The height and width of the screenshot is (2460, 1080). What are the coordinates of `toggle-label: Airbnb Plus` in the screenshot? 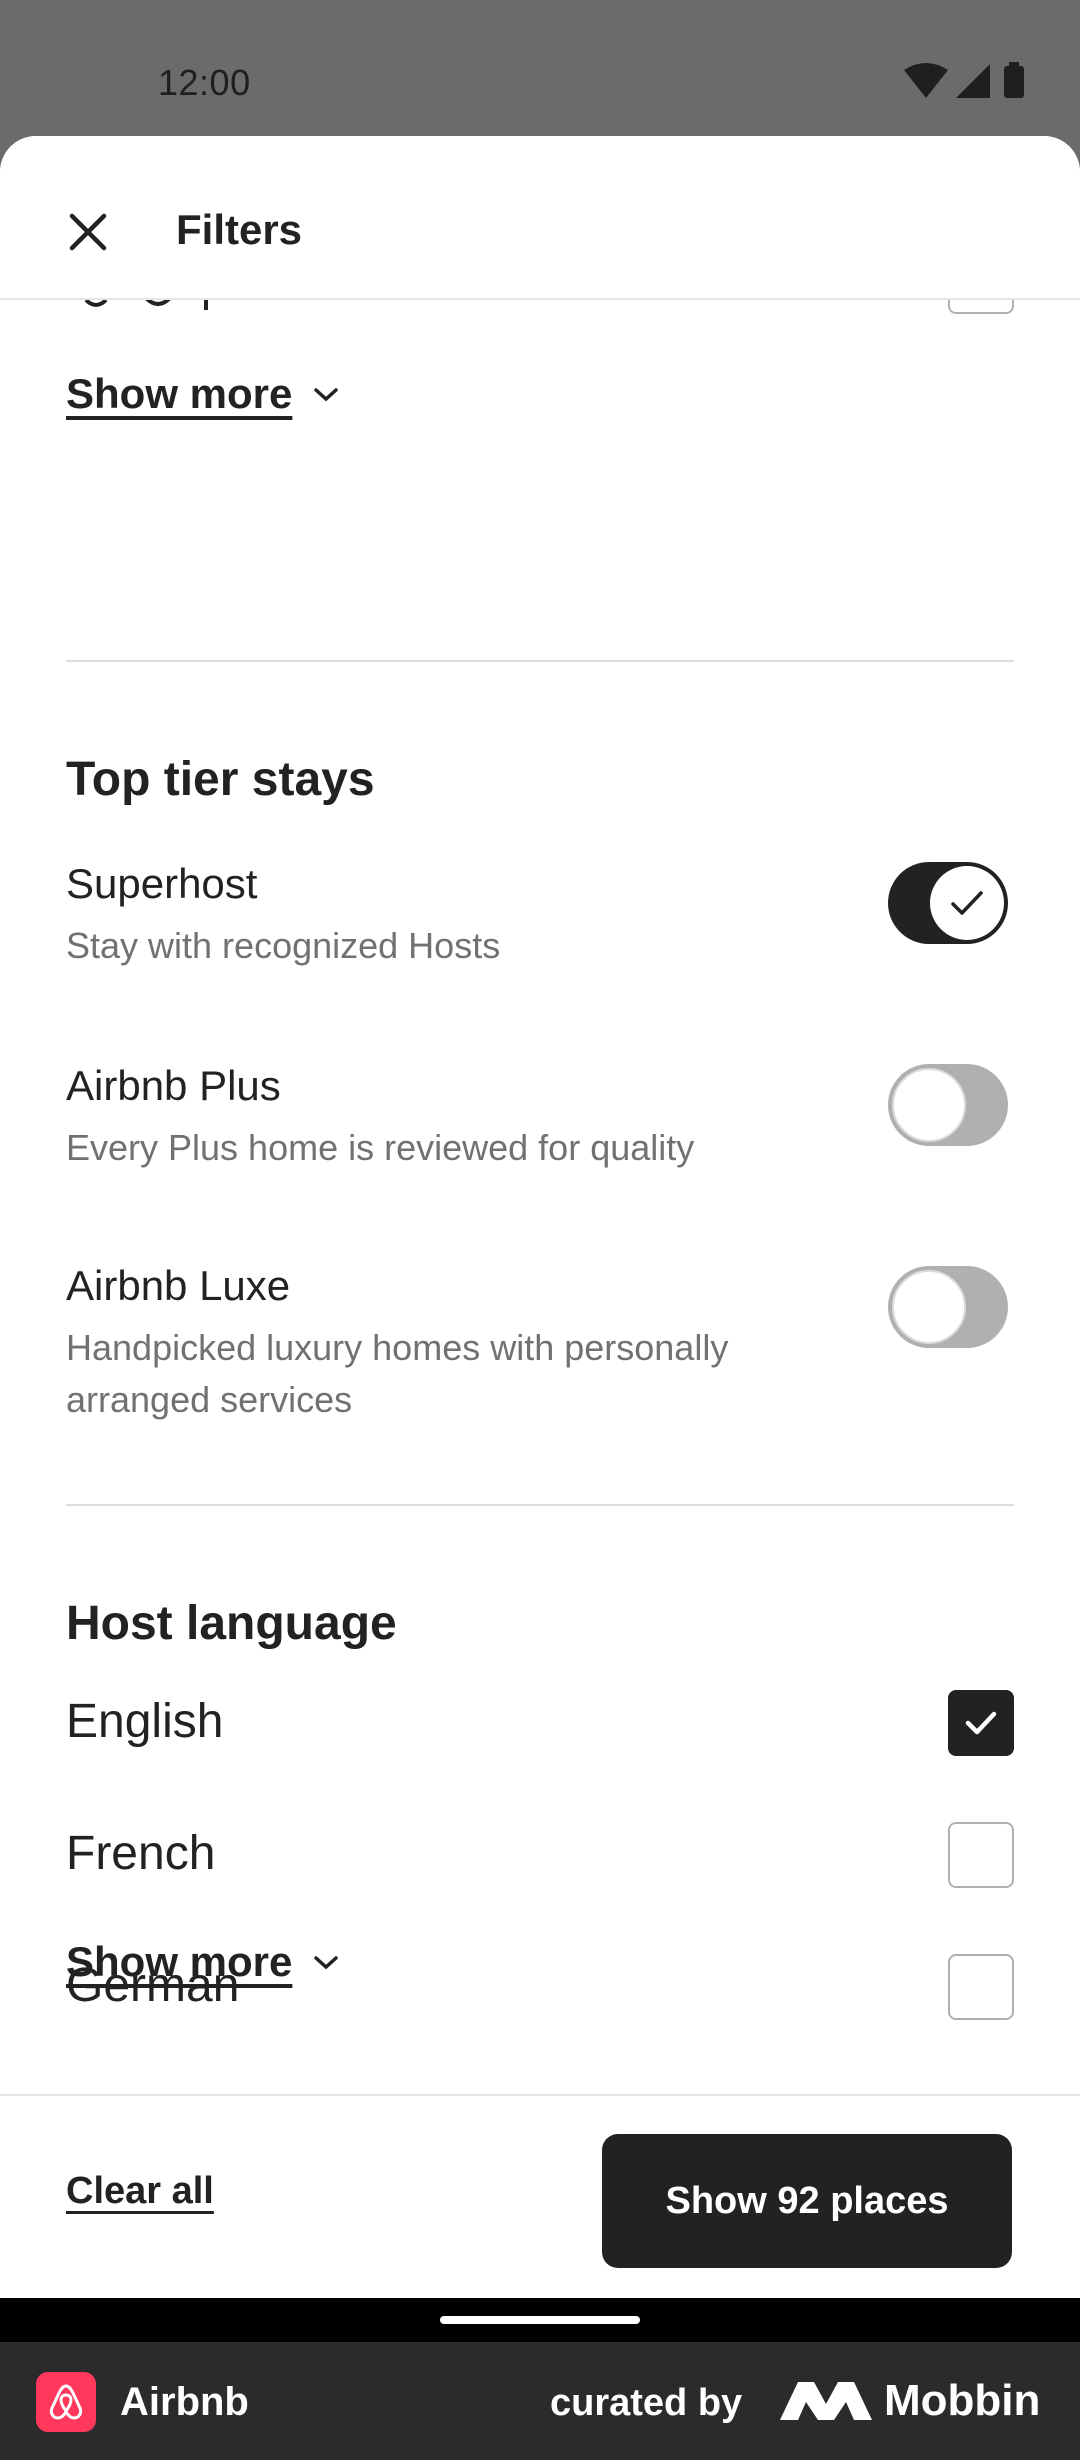 It's located at (173, 1085).